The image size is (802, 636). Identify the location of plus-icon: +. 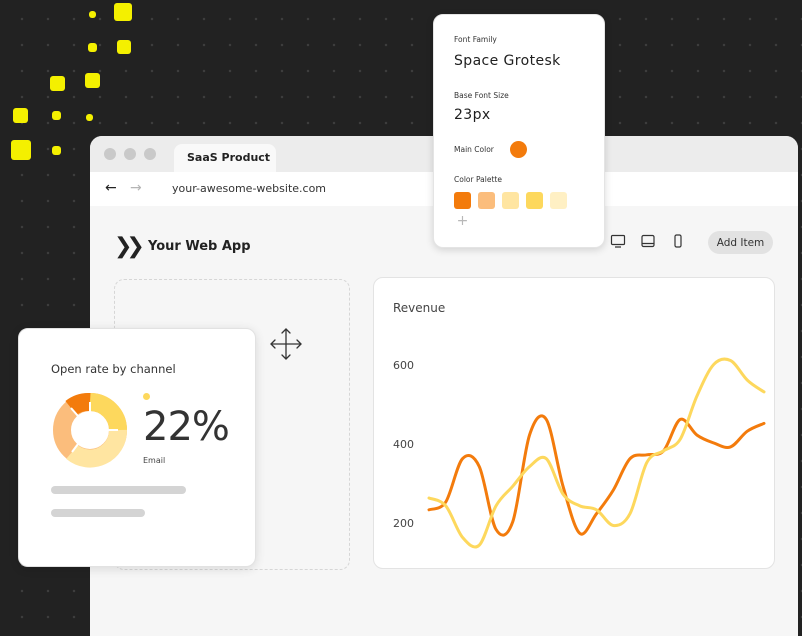
(462, 221).